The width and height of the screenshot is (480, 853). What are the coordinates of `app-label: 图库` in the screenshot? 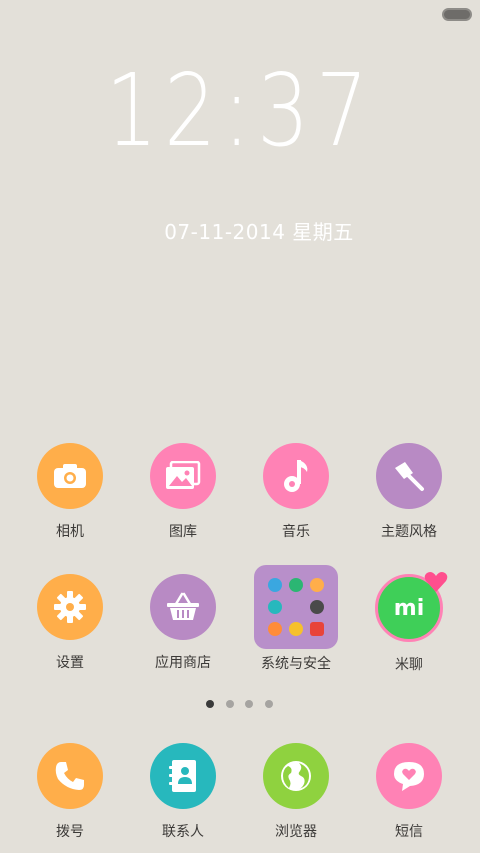 It's located at (183, 532).